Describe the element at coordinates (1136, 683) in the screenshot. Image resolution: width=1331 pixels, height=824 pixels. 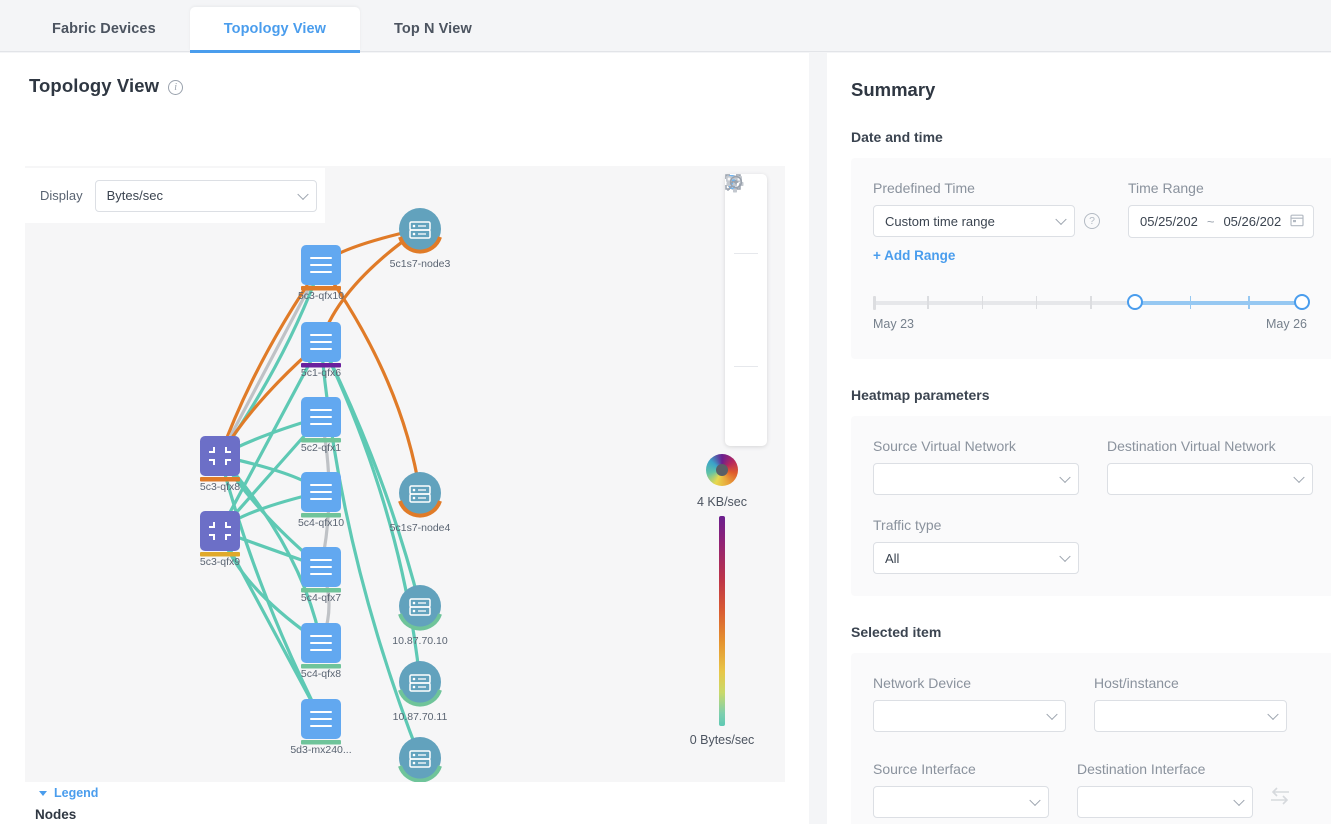
I see `host-instance-label: Host/instance` at that location.